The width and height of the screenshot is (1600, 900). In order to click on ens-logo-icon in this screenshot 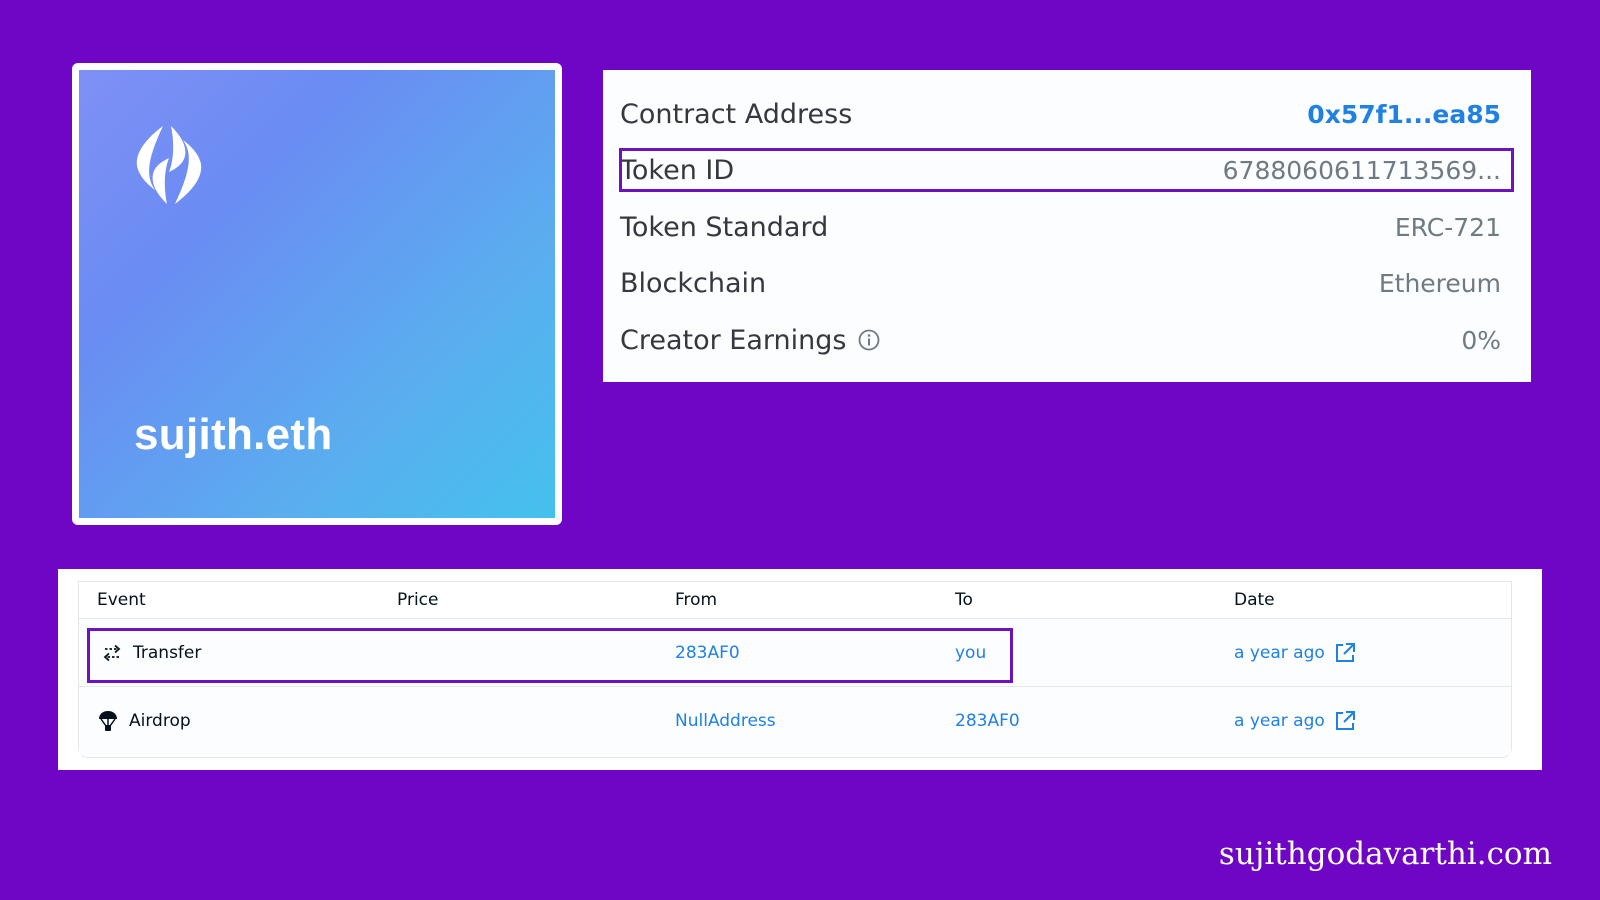, I will do `click(169, 165)`.